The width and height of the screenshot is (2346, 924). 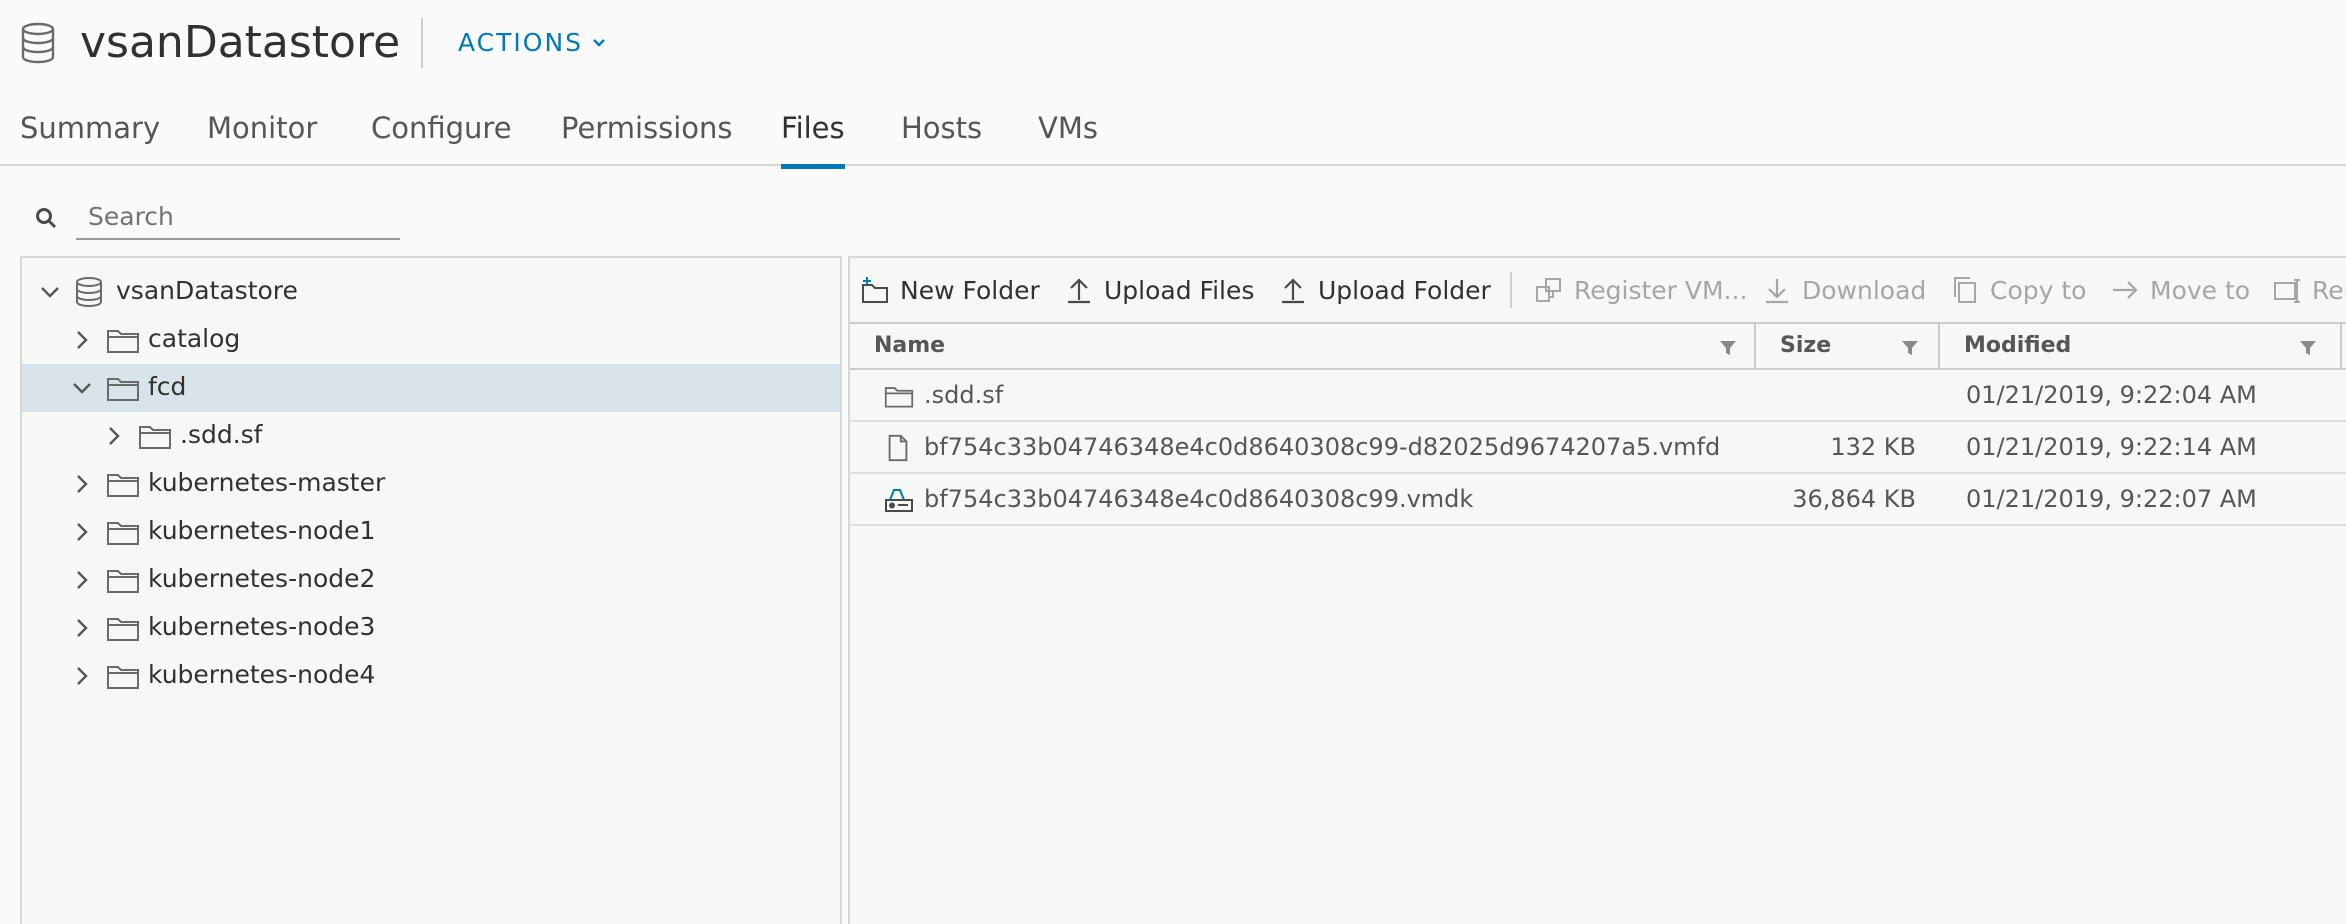 What do you see at coordinates (262, 128) in the screenshot?
I see `tab-monitor: Monitor` at bounding box center [262, 128].